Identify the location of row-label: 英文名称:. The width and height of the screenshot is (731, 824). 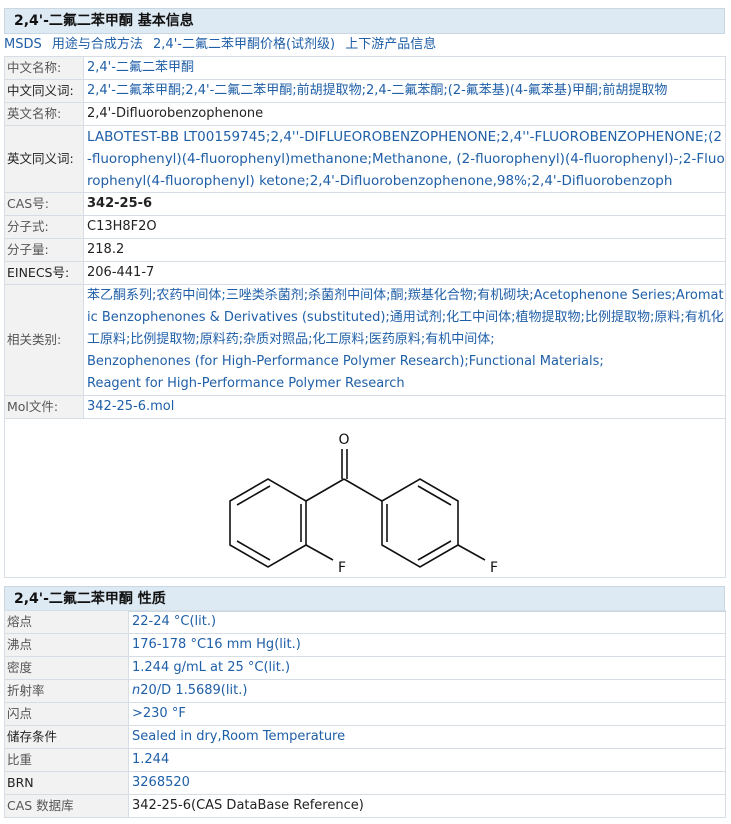
(44, 114).